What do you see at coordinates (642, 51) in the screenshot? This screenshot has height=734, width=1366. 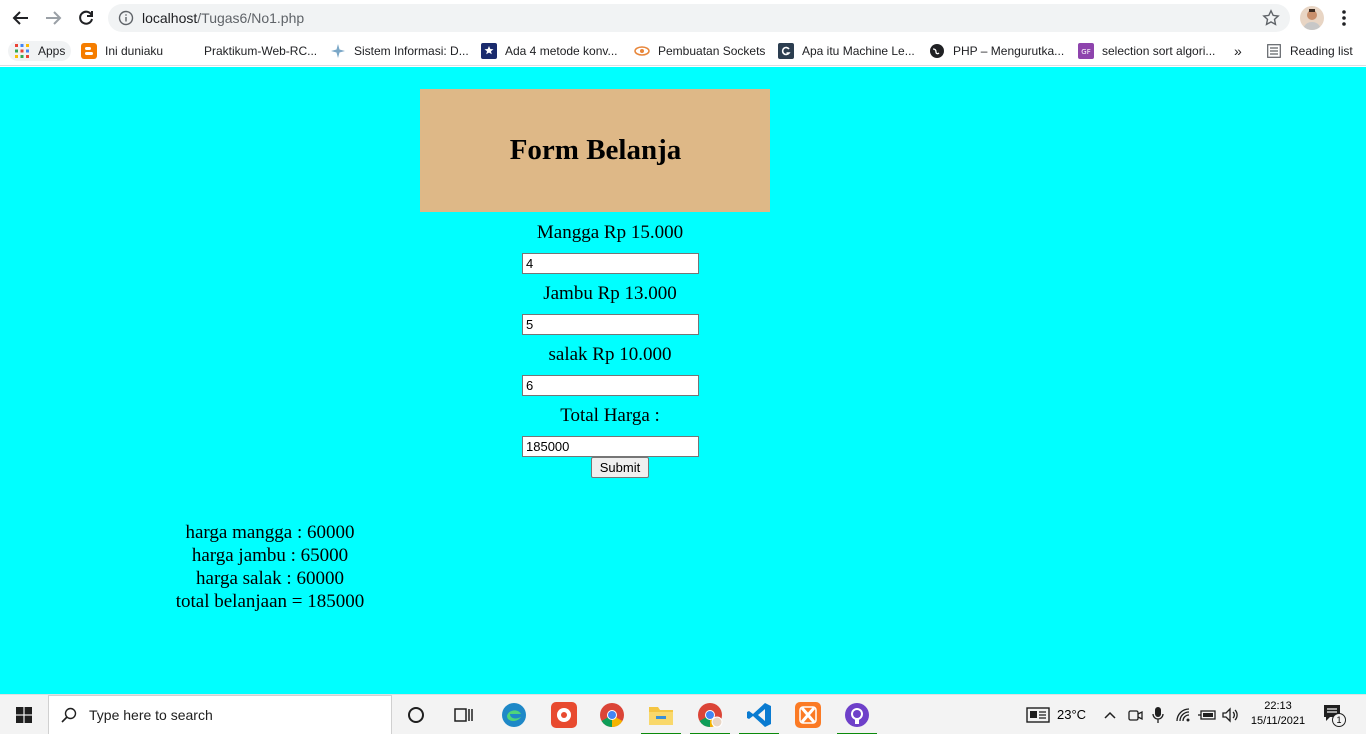 I see `eye-logo-icon` at bounding box center [642, 51].